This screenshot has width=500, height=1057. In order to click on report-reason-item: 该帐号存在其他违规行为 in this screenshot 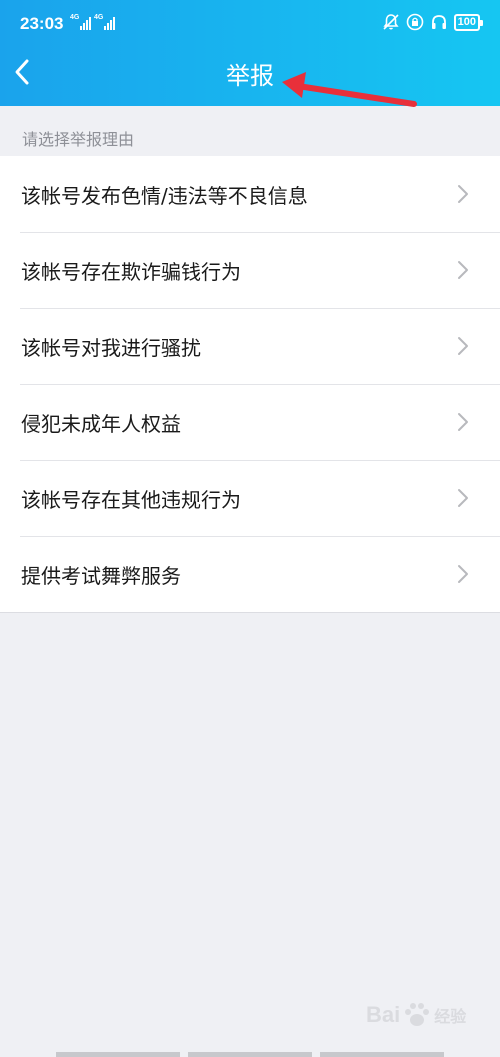, I will do `click(250, 498)`.